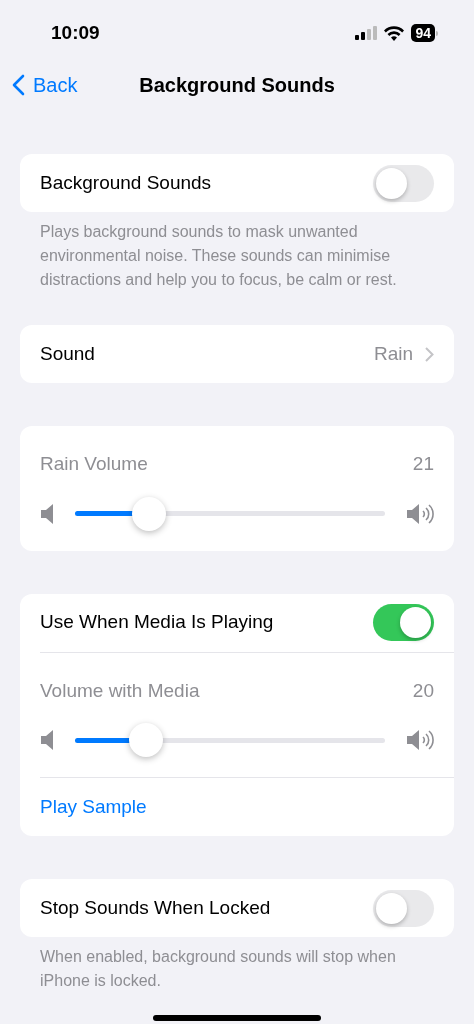 Image resolution: width=474 pixels, height=1024 pixels. What do you see at coordinates (429, 354) in the screenshot?
I see `chevron-right-icon` at bounding box center [429, 354].